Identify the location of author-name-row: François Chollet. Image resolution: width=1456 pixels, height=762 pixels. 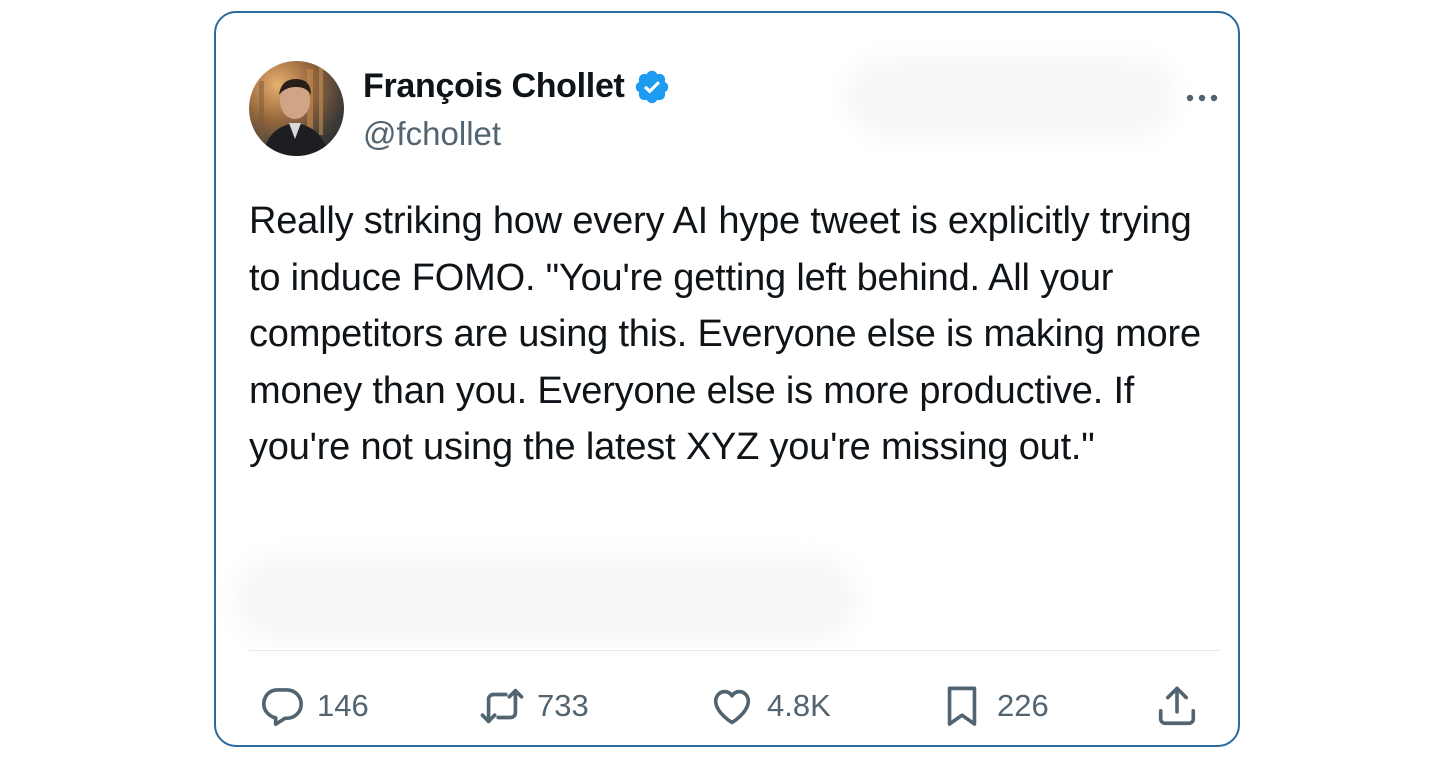
(517, 86).